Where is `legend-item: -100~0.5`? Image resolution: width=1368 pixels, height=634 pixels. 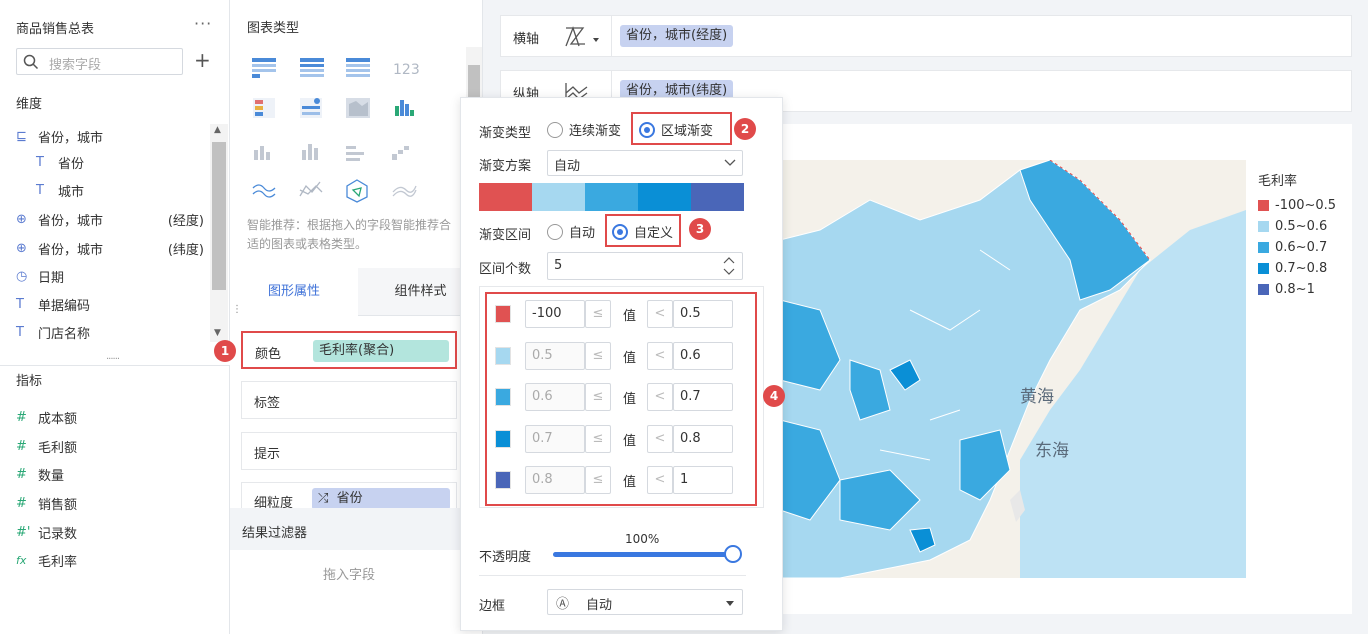
legend-item: -100~0.5 is located at coordinates (1297, 205).